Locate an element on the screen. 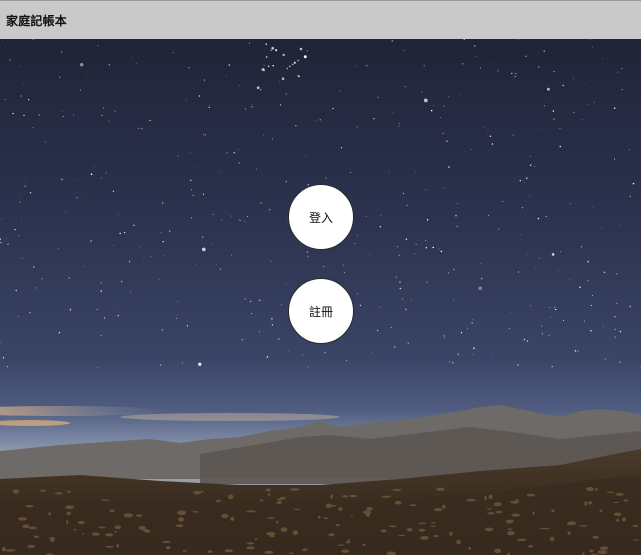 This screenshot has height=555, width=641. app-title: 家庭記帳本 is located at coordinates (37, 20).